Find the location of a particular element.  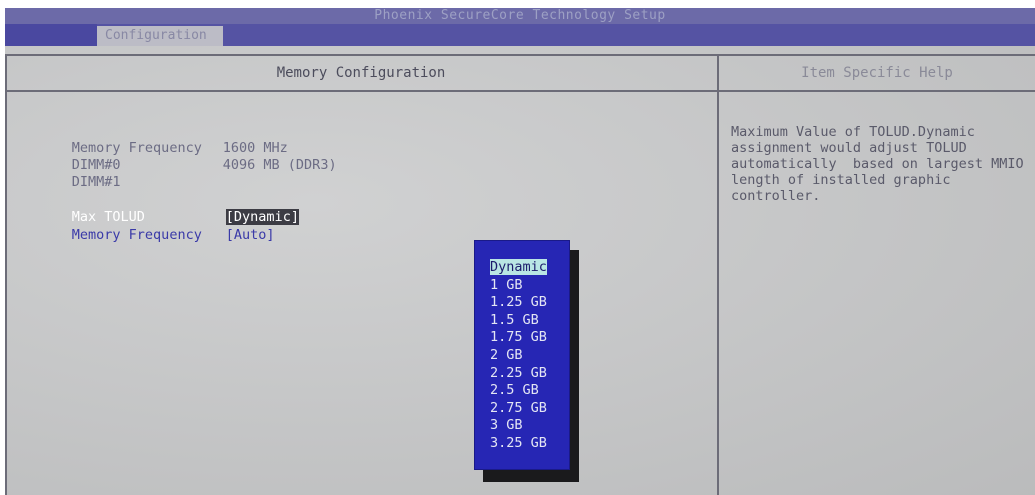

option-1-75gb: 1.75 GB is located at coordinates (518, 338).